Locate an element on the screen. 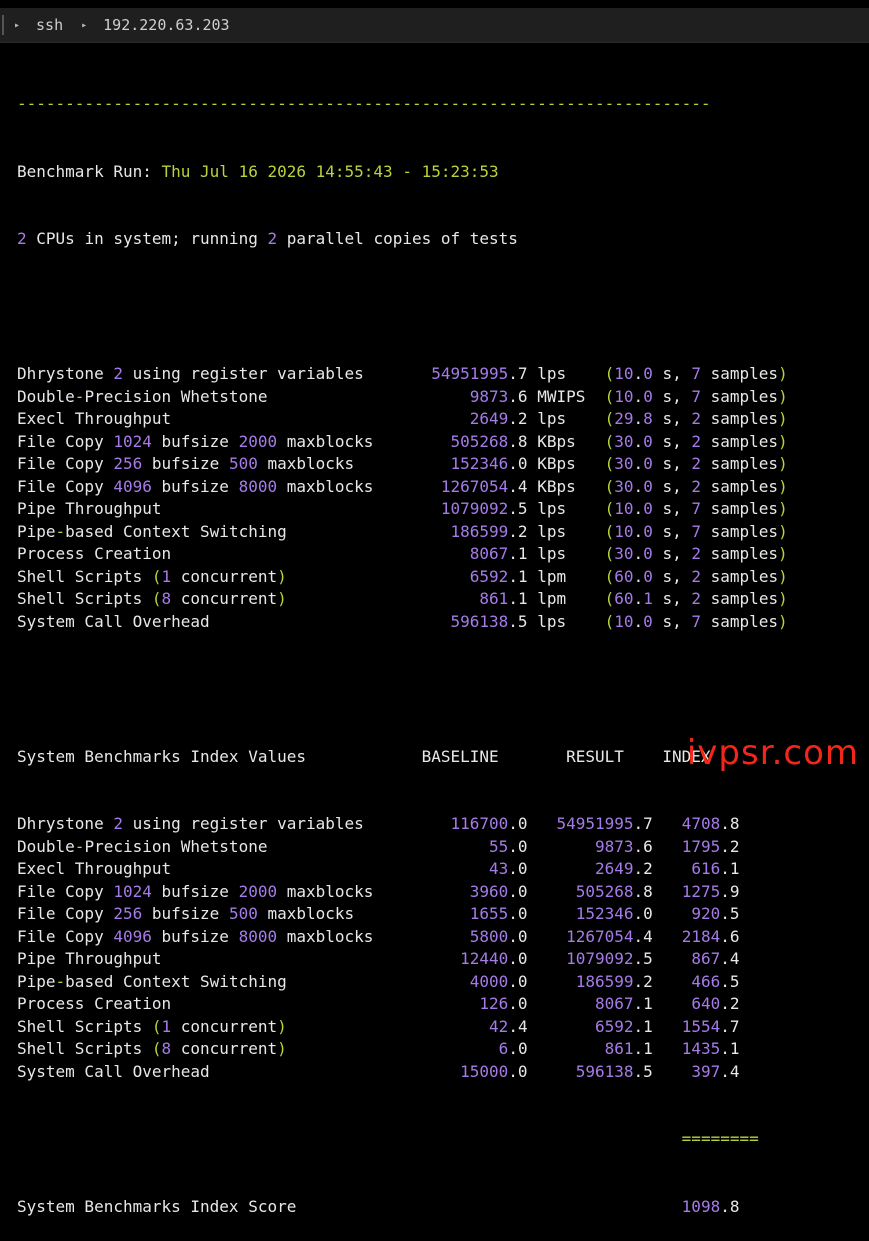 This screenshot has width=869, height=1241. result-value: 861.1 is located at coordinates (503, 598).